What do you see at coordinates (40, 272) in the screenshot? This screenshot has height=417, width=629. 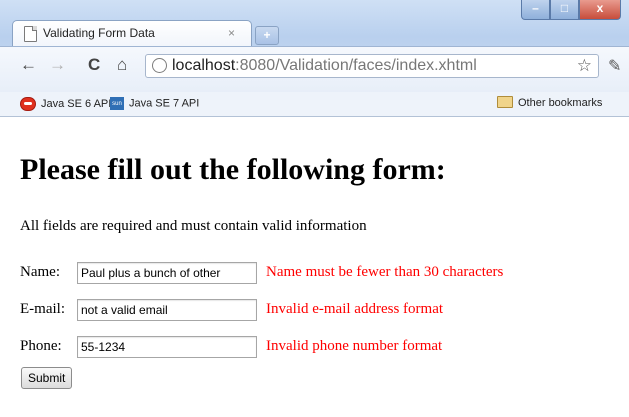 I see `name-label: Name:` at bounding box center [40, 272].